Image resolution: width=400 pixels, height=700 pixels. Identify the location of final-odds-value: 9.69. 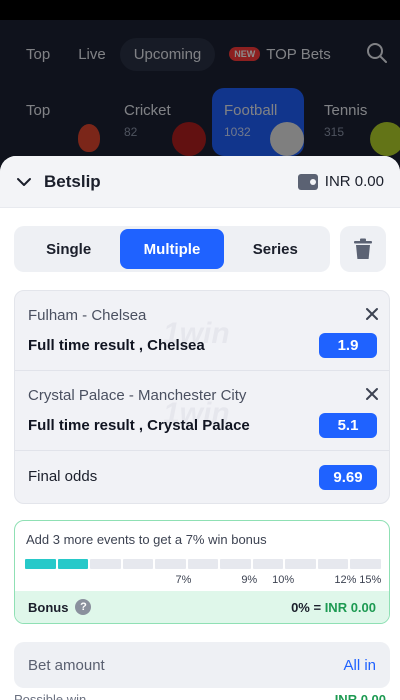
(348, 477).